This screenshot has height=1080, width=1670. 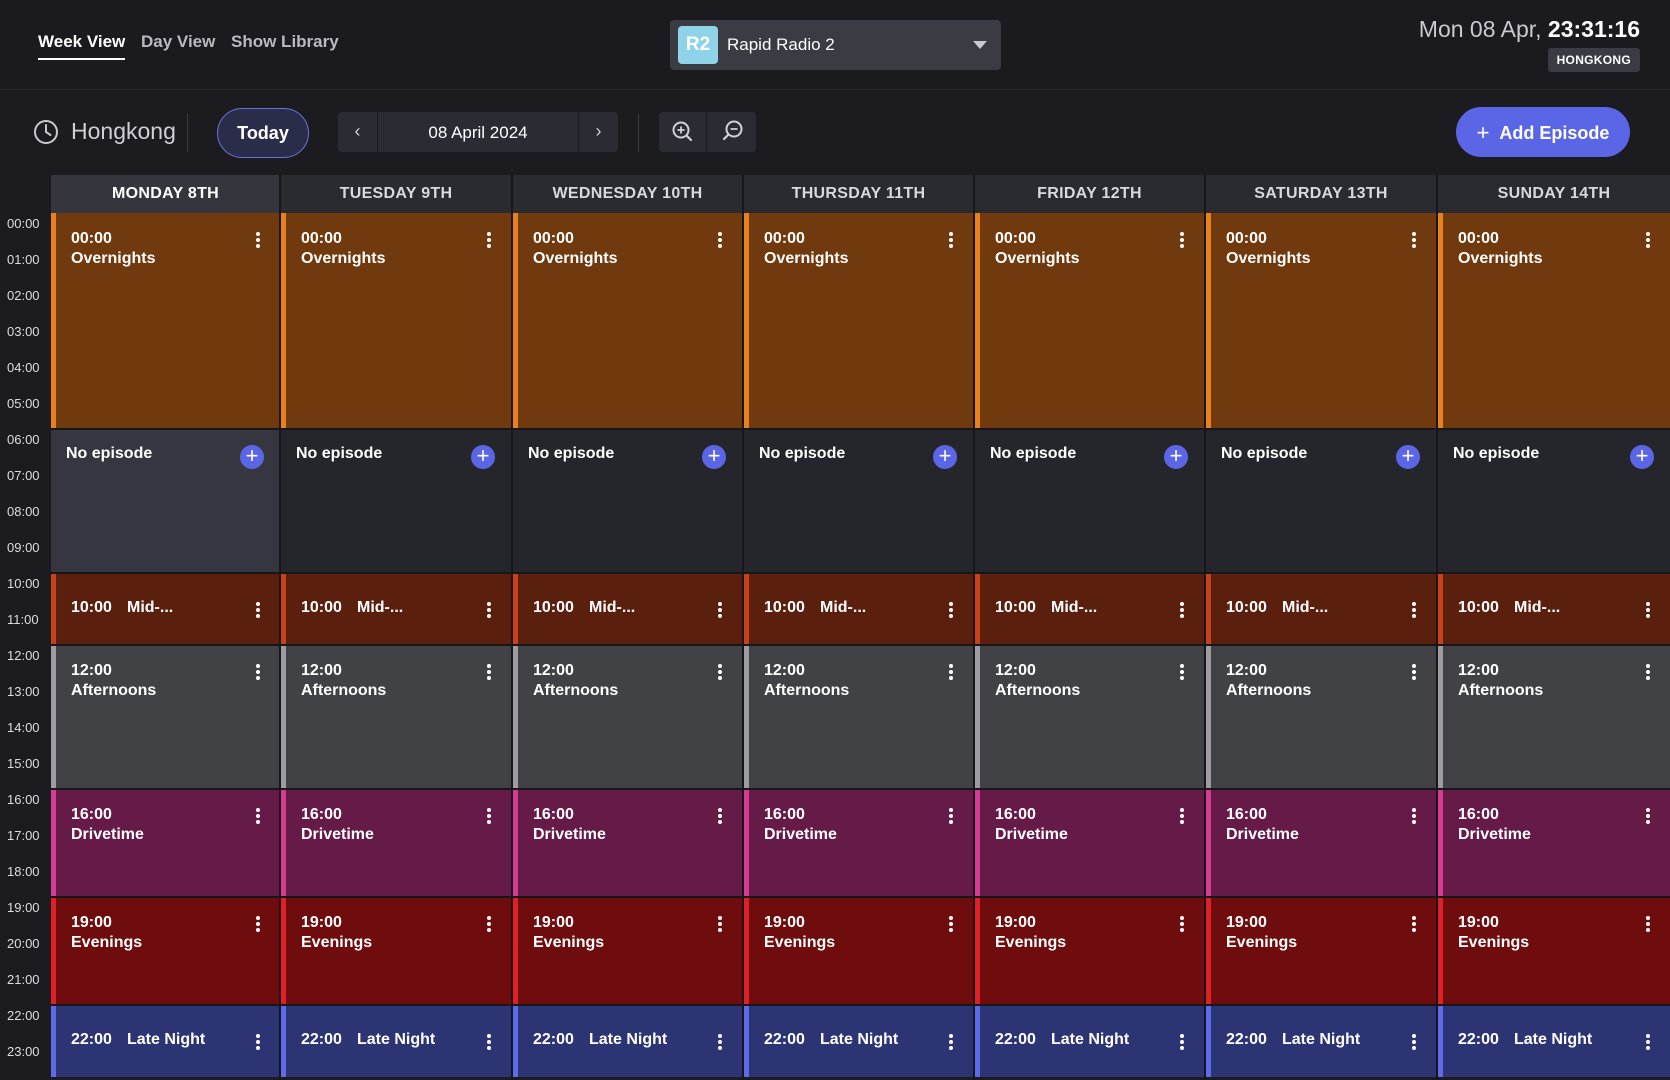 What do you see at coordinates (835, 45) in the screenshot?
I see `station-dropdown: R2 Rapid Radio 2` at bounding box center [835, 45].